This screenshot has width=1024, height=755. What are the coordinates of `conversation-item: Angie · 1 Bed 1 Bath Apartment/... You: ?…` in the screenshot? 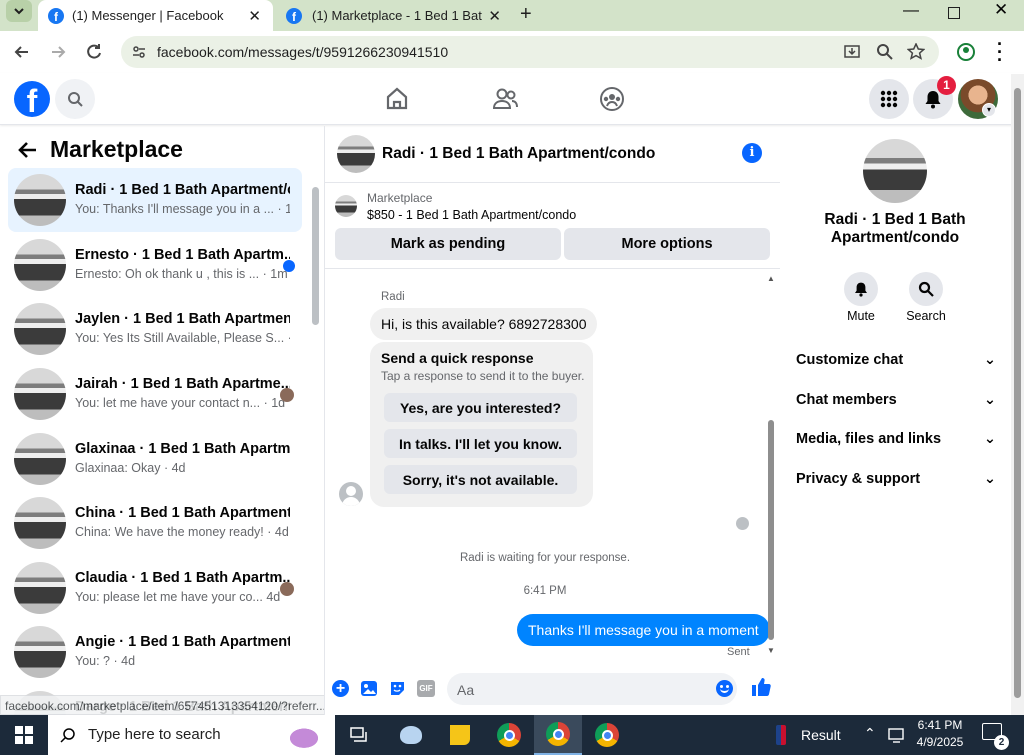 It's located at (155, 652).